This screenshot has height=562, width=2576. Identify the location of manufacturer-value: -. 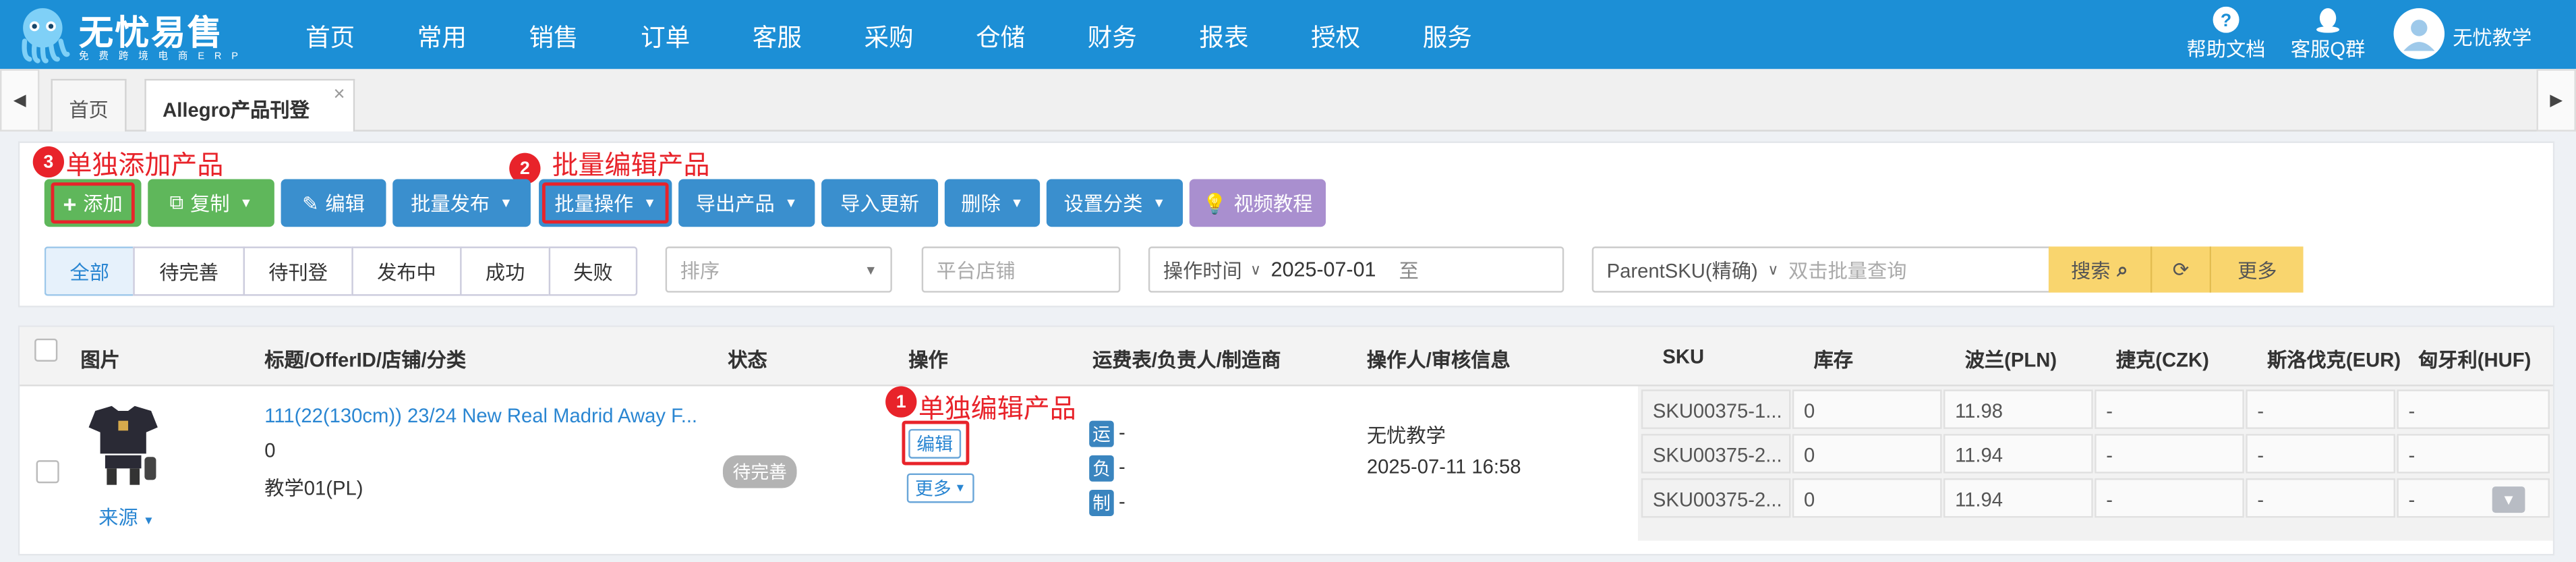
(1122, 501).